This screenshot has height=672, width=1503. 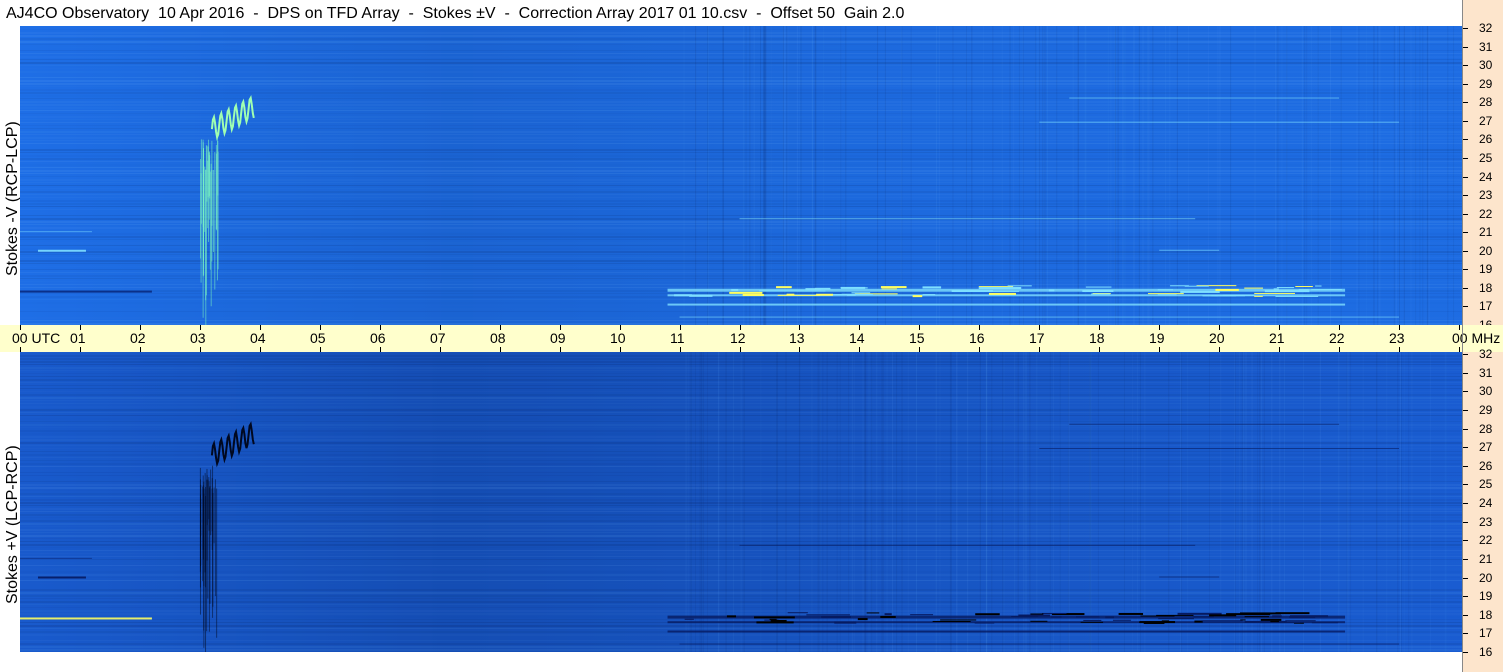 I want to click on time-tick-label: 11, so click(x=677, y=338).